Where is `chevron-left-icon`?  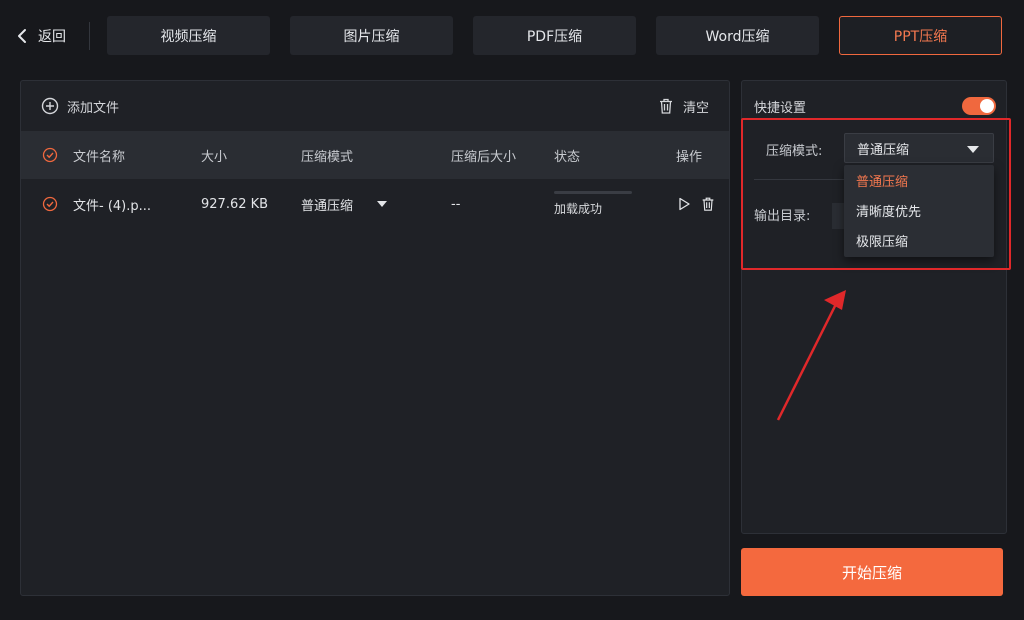 chevron-left-icon is located at coordinates (22, 36).